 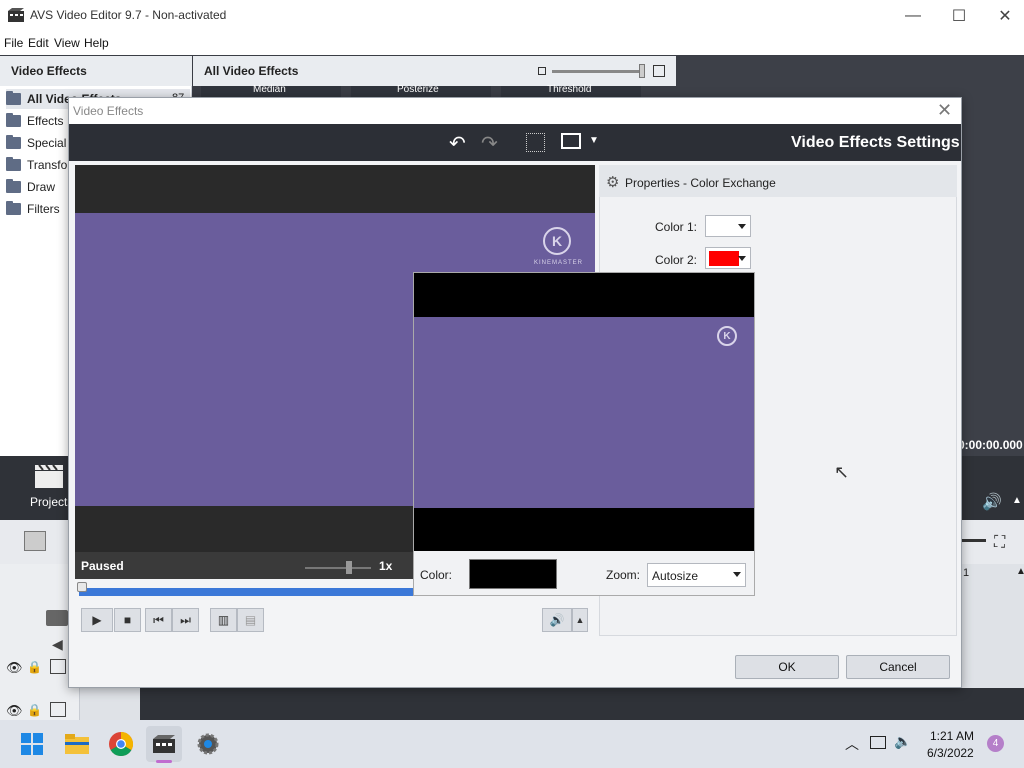 I want to click on effects-panel-header: Video Effects, so click(x=96, y=71).